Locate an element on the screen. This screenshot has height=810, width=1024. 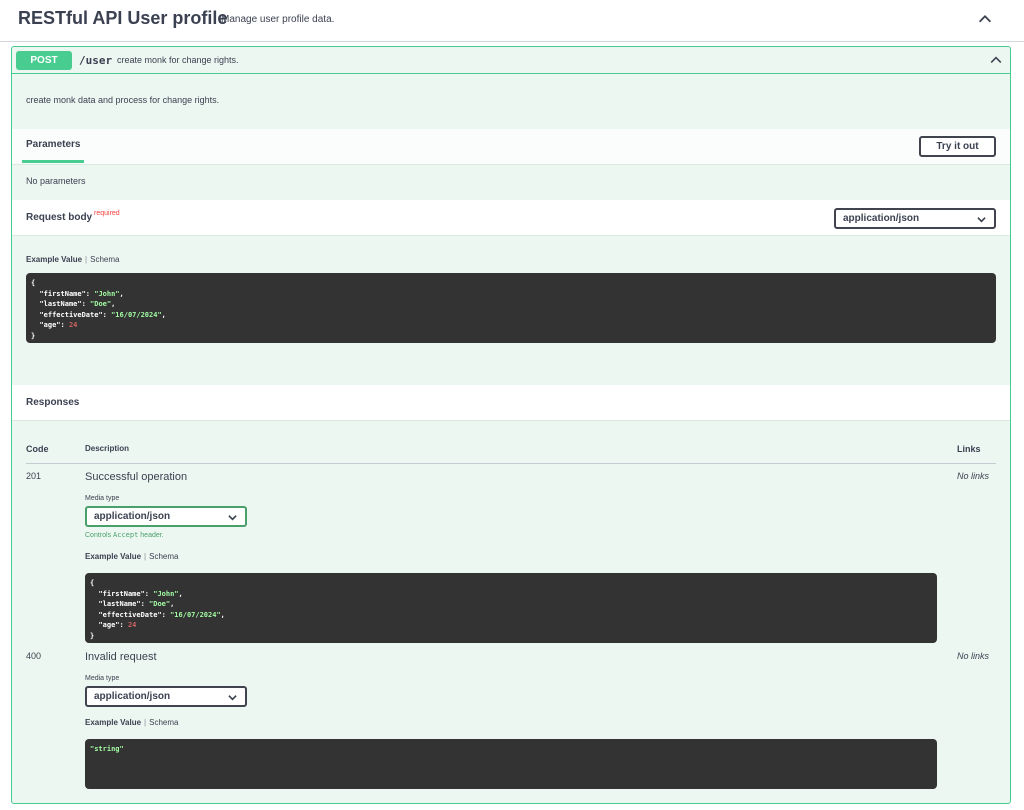
col-header-links: Links is located at coordinates (969, 449).